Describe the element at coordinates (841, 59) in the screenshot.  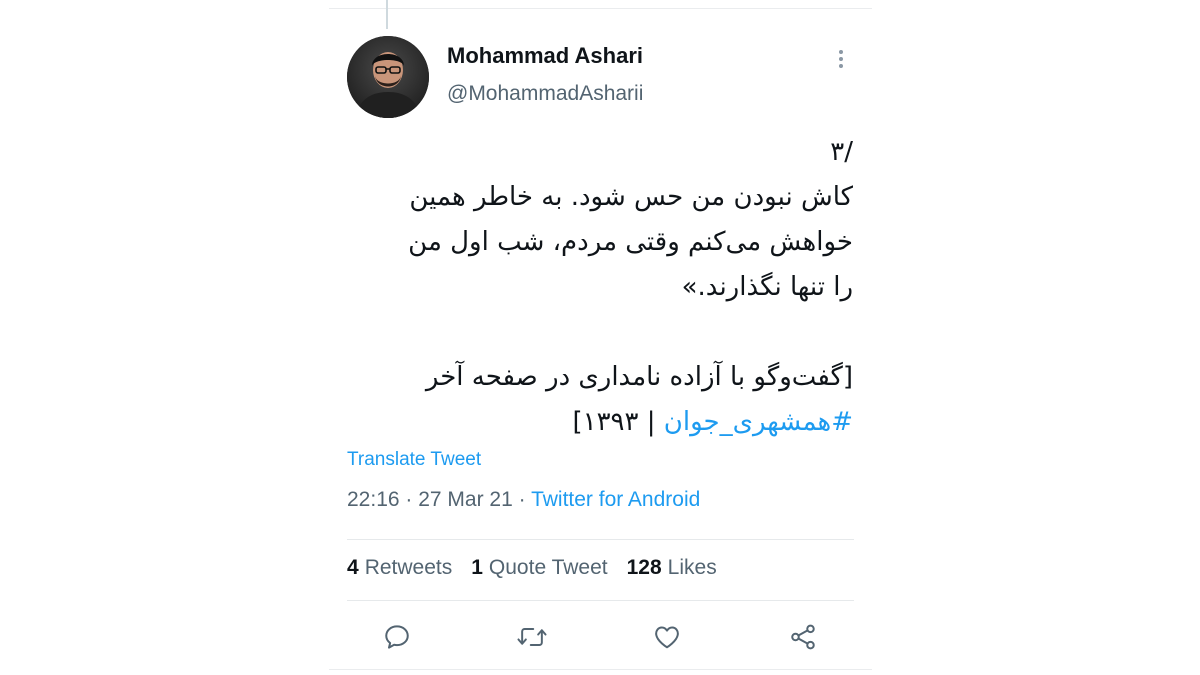
I see `more-options-button` at that location.